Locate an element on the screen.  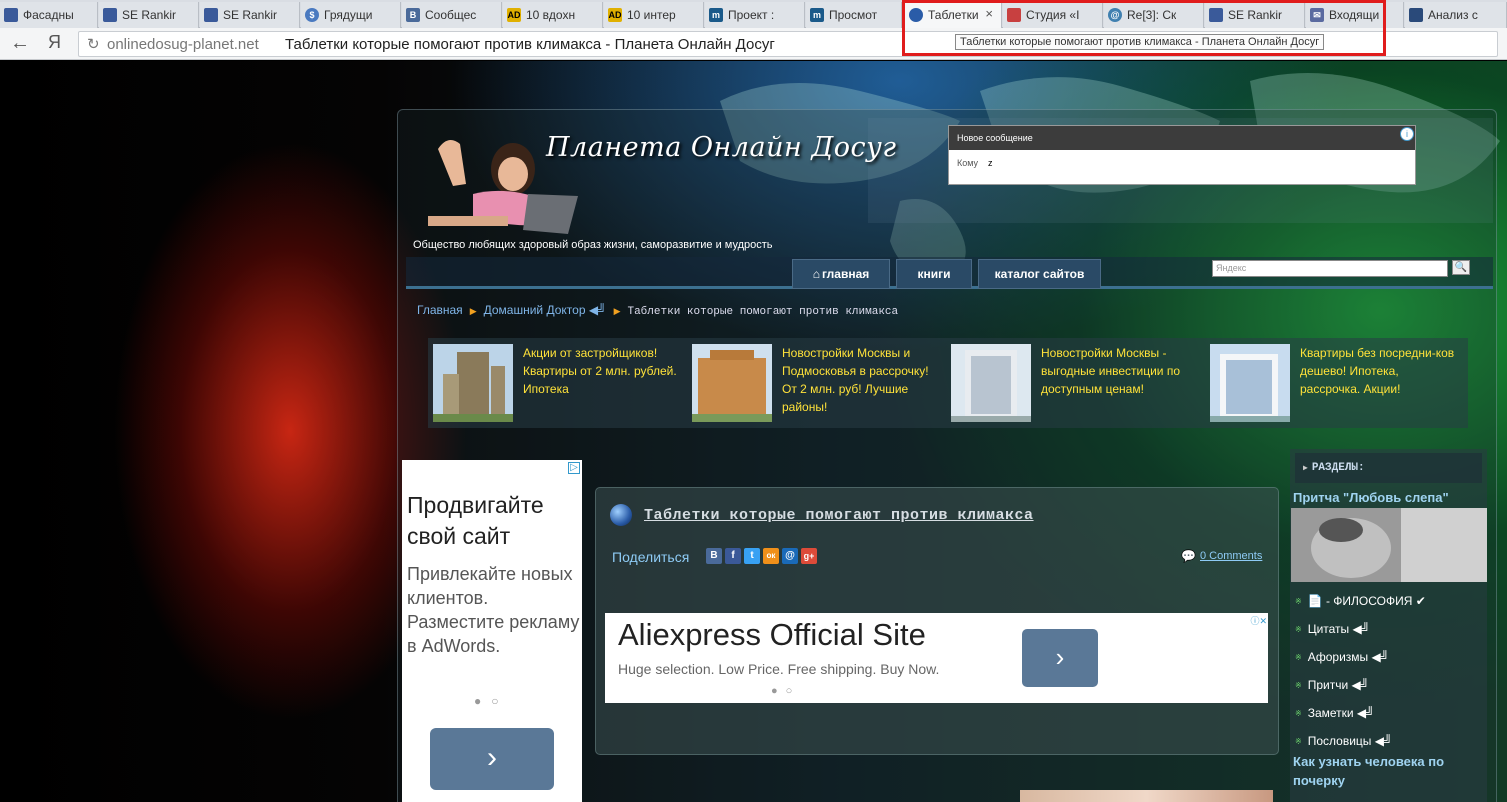
tab-1: SE Rankir is located at coordinates (149, 15).